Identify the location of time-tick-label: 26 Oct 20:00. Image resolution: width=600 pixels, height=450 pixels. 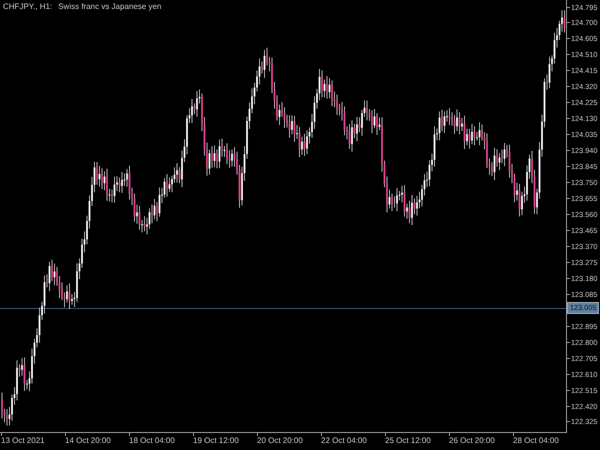
(472, 440).